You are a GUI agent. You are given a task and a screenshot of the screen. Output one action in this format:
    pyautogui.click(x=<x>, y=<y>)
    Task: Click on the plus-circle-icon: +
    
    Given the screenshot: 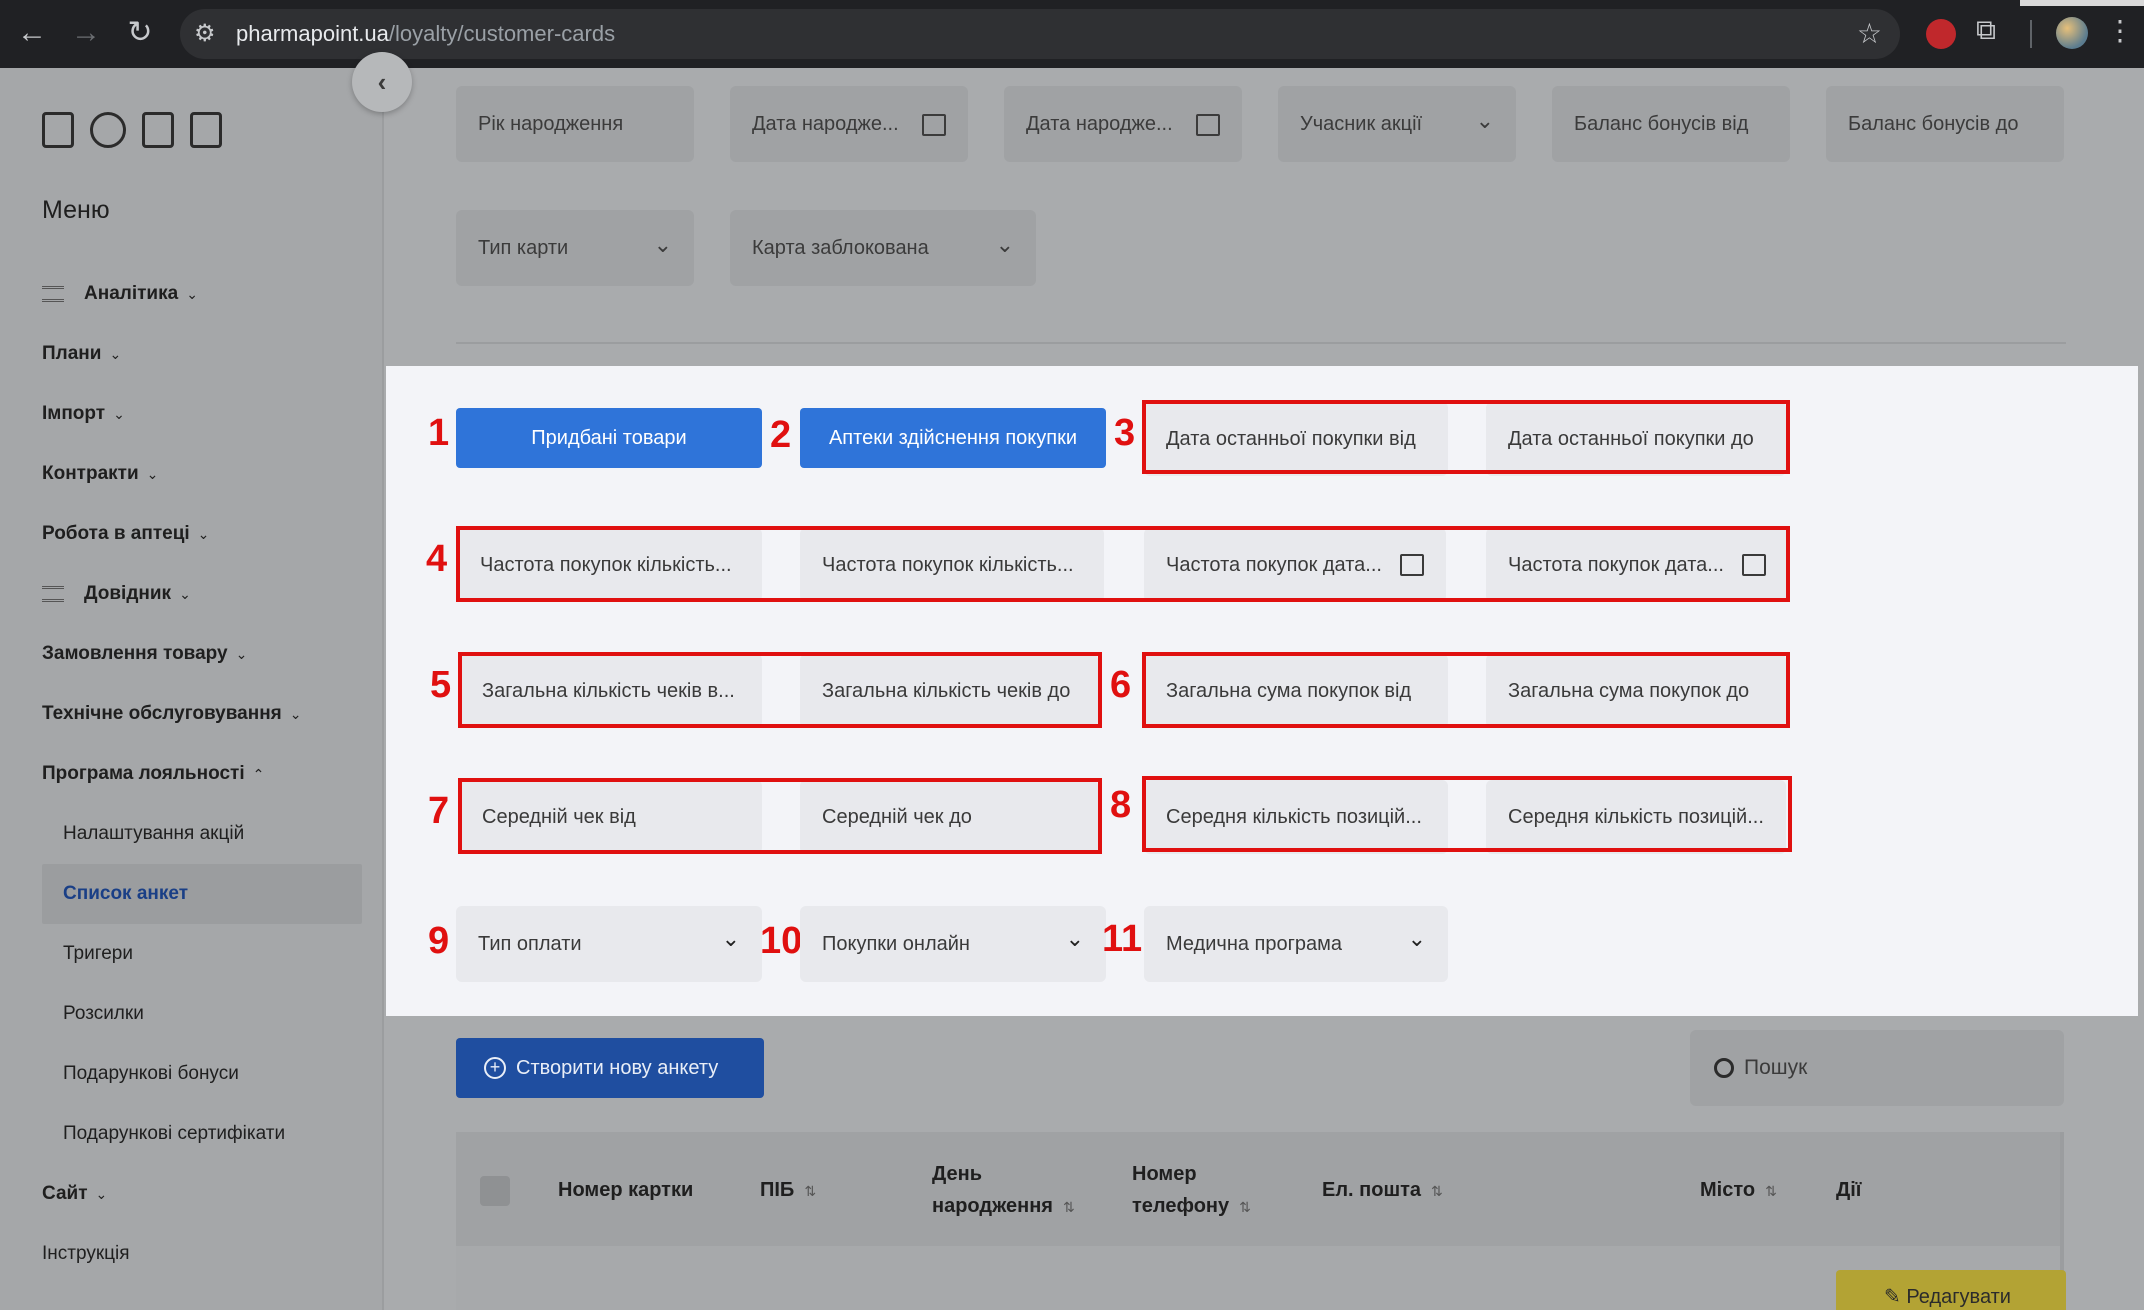 What is the action you would take?
    pyautogui.click(x=495, y=1068)
    